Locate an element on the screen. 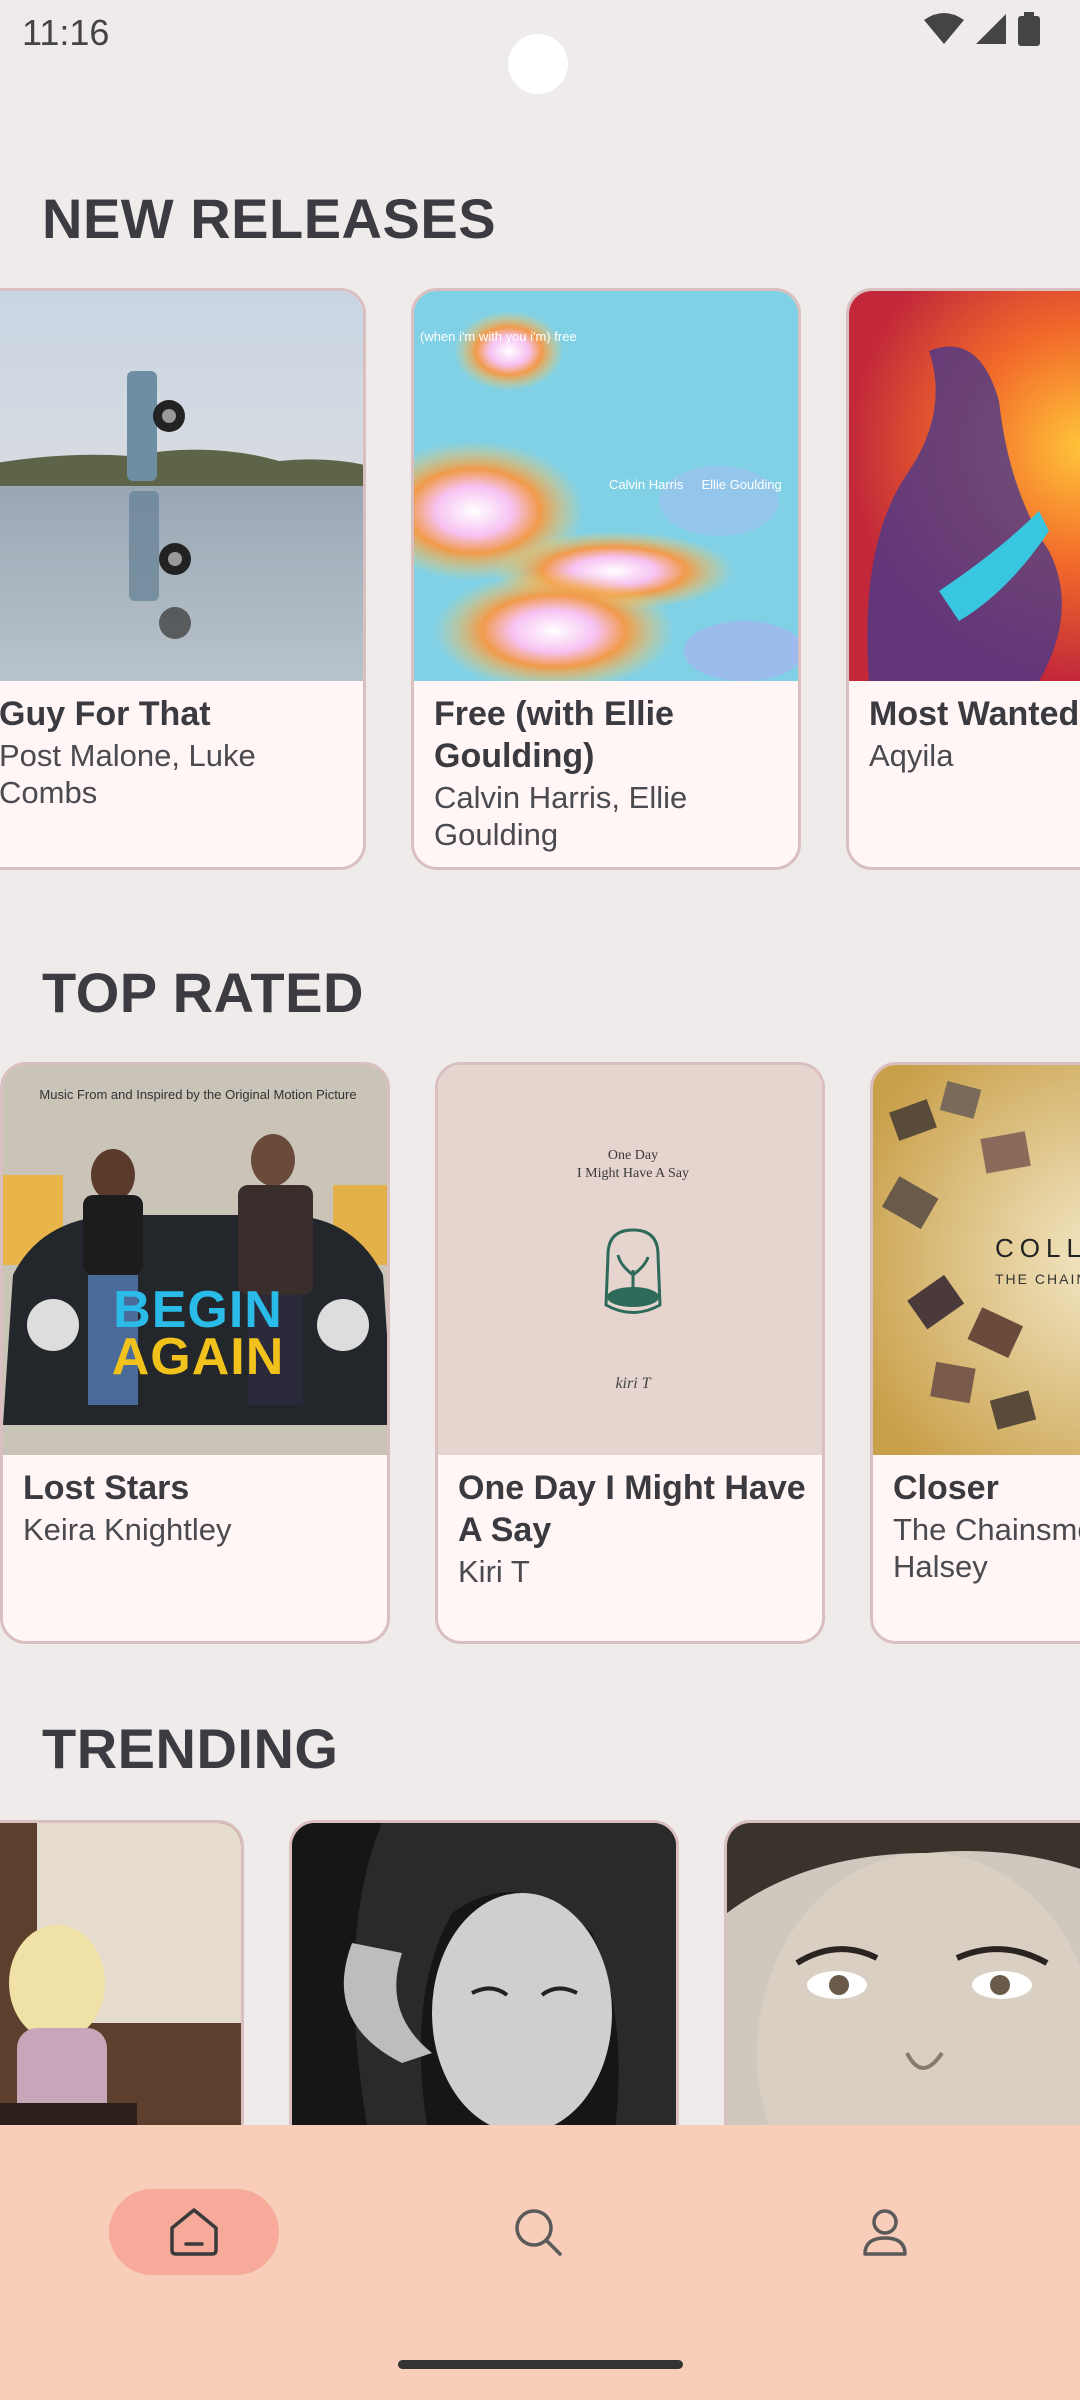 This screenshot has height=2400, width=1080. album-art-guy-for-that is located at coordinates (181, 486).